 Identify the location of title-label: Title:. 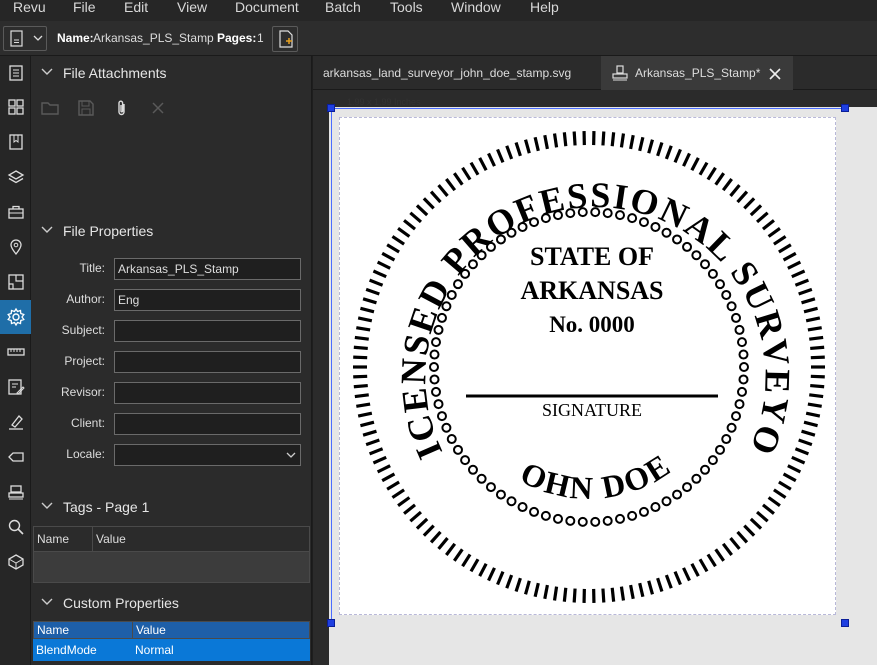
(92, 268).